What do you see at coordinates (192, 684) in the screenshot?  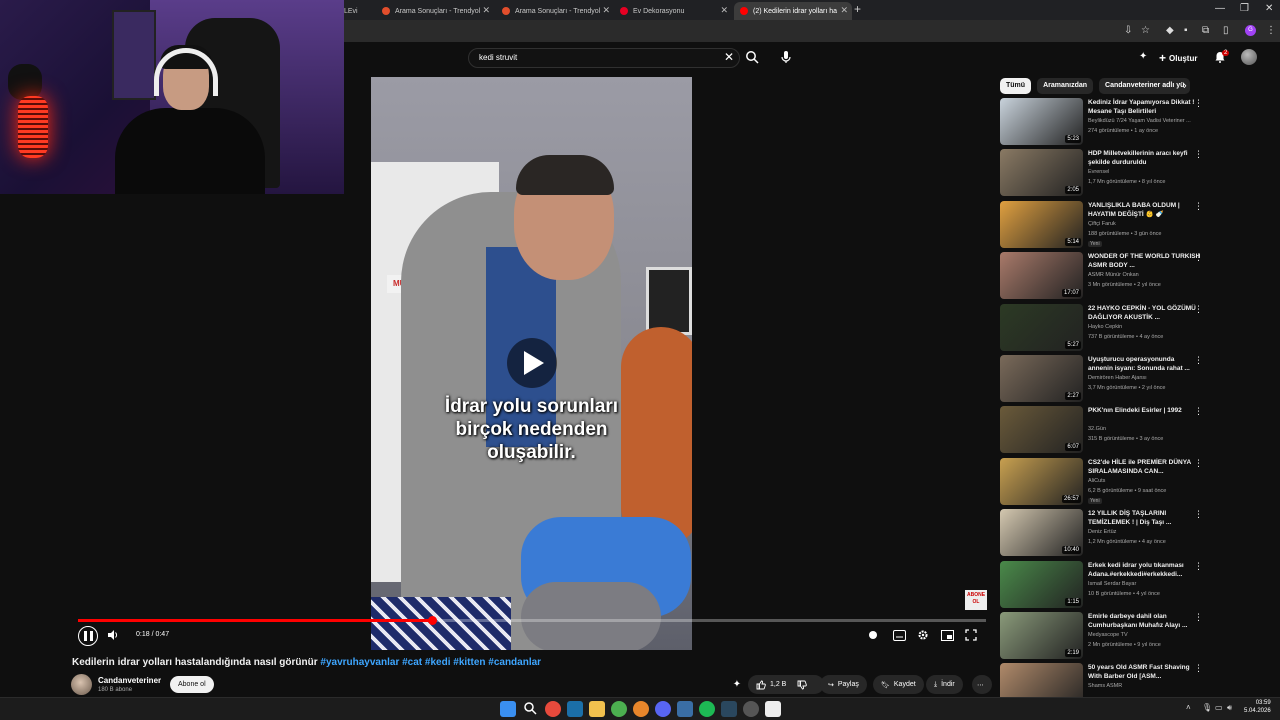 I see `subscribe-button: Abone ol` at bounding box center [192, 684].